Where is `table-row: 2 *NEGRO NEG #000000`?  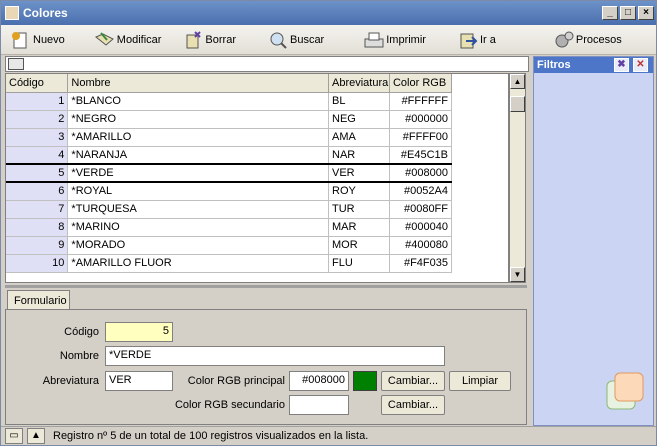 table-row: 2 *NEGRO NEG #000000 is located at coordinates (229, 119).